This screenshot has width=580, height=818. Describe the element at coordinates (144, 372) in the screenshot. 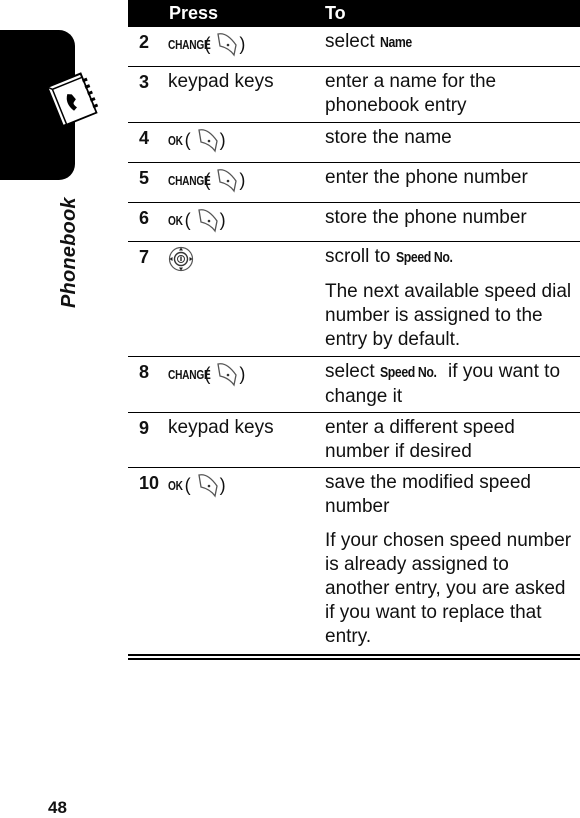

I see `step-number: 8` at that location.